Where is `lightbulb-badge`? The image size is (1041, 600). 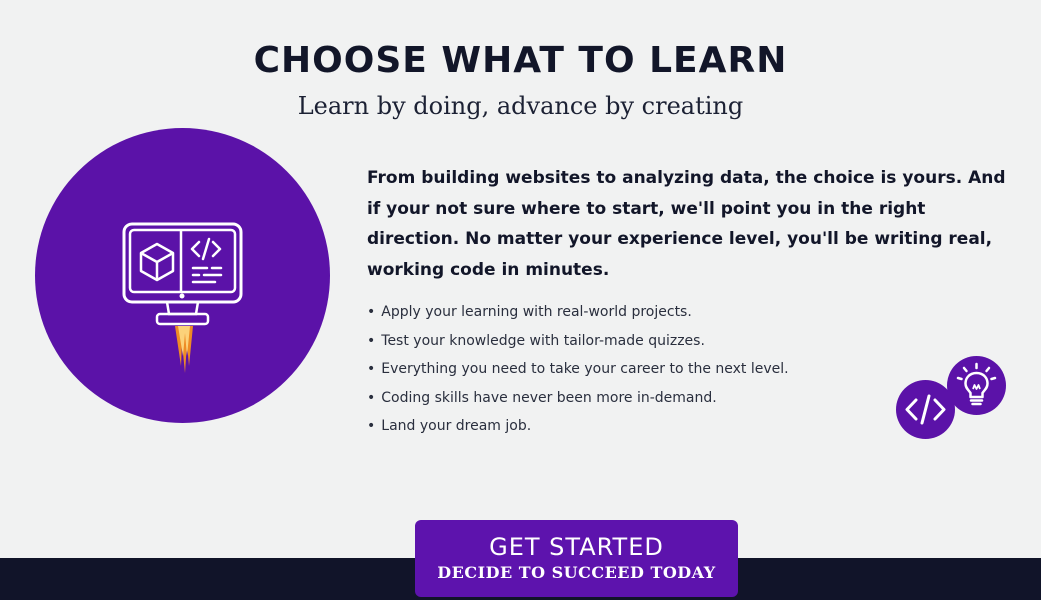 lightbulb-badge is located at coordinates (976, 385).